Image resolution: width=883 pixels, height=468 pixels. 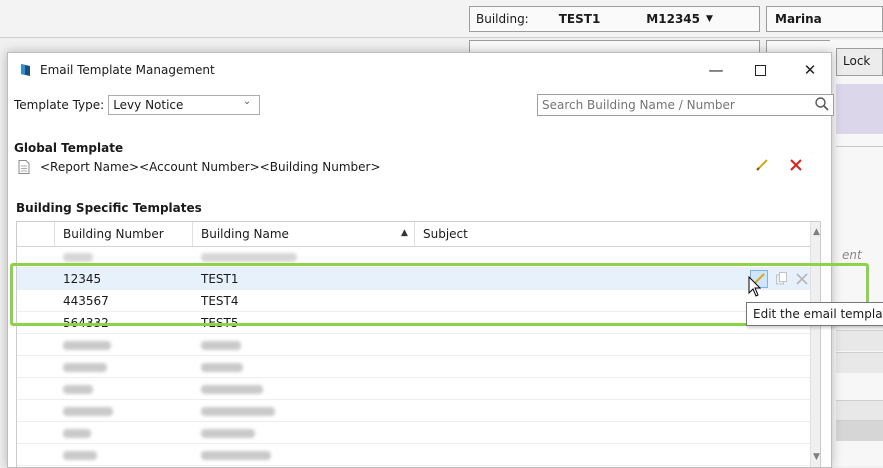 I want to click on lock-button: Lock, so click(x=859, y=62).